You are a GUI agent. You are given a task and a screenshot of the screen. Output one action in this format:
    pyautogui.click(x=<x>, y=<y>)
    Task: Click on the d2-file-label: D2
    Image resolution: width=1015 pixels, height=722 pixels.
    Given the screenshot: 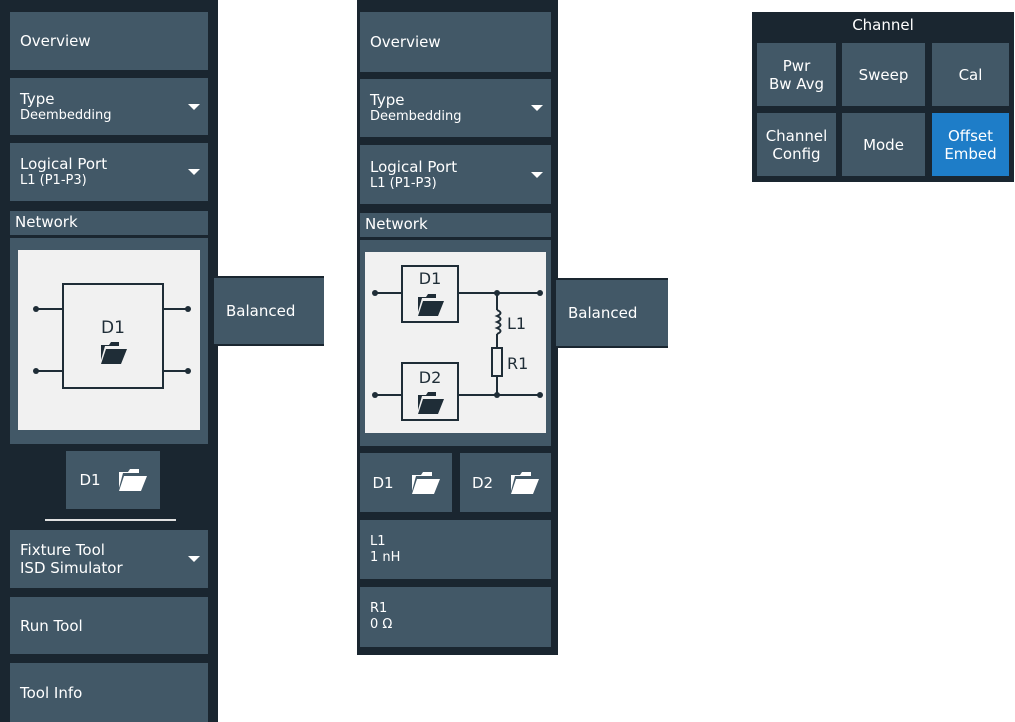 What is the action you would take?
    pyautogui.click(x=482, y=482)
    